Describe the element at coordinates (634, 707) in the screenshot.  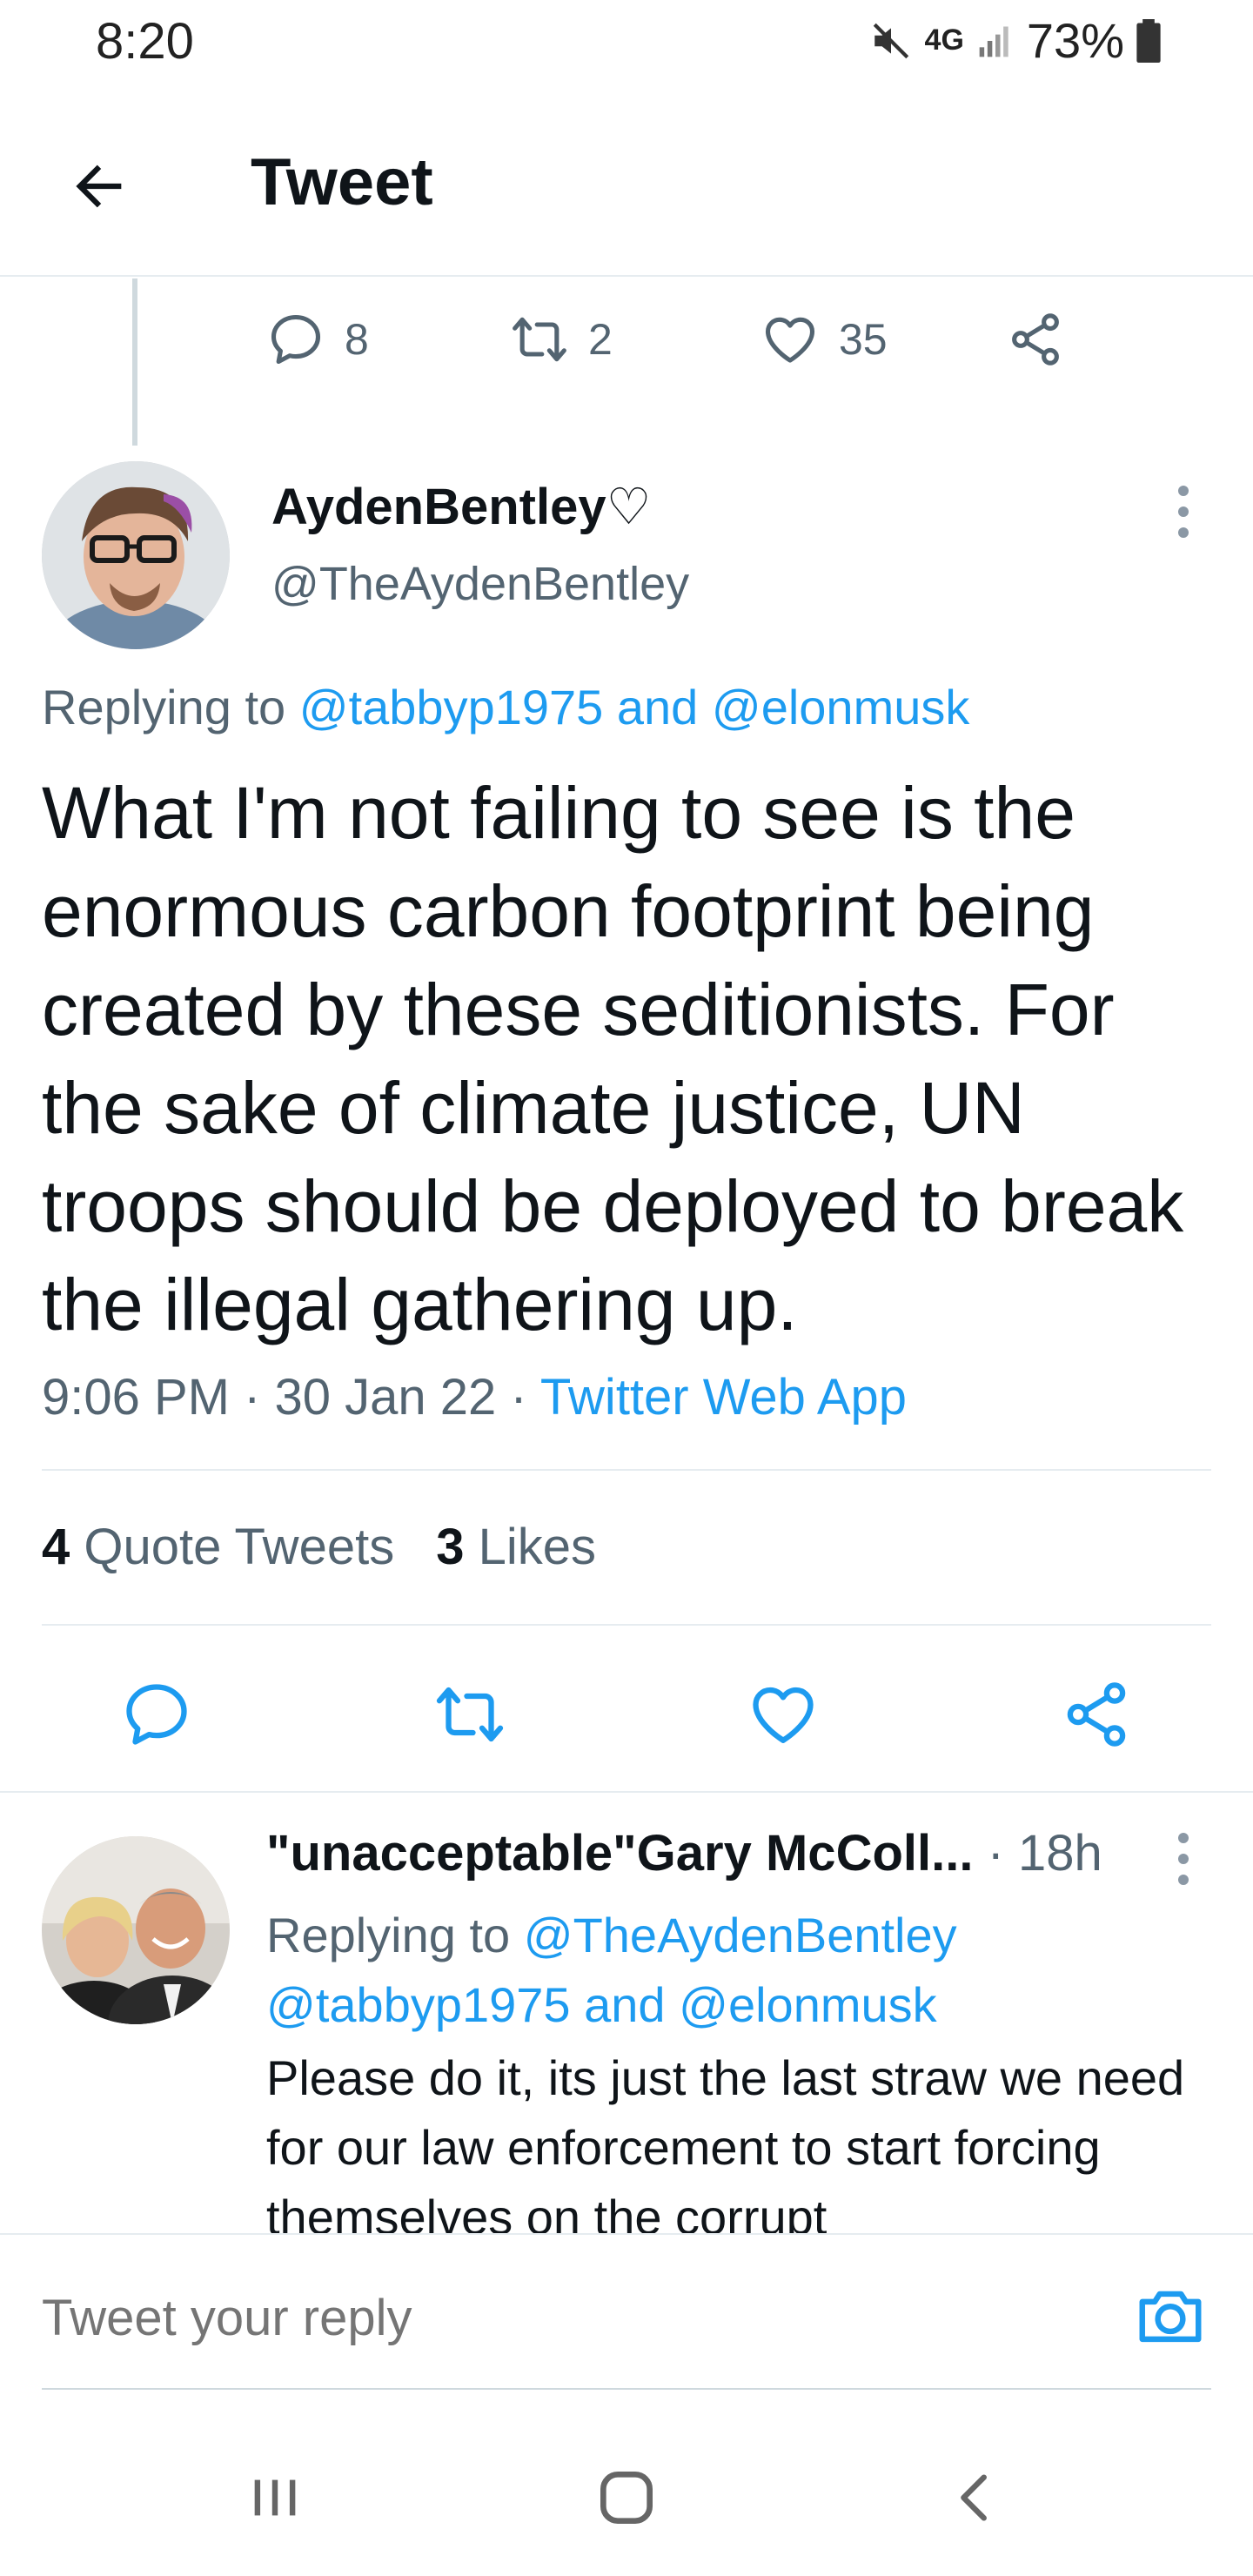
I see `replying-users-link: @tabbyp1975 and @elonmusk` at that location.